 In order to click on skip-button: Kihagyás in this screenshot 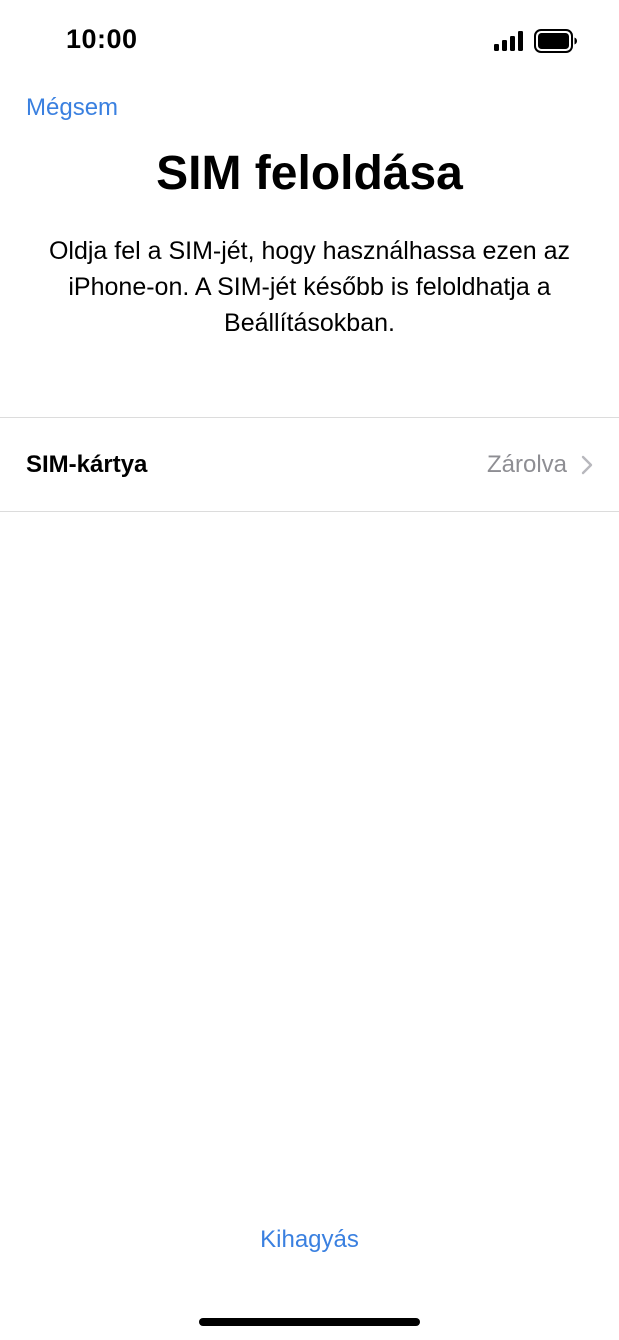, I will do `click(309, 1240)`.